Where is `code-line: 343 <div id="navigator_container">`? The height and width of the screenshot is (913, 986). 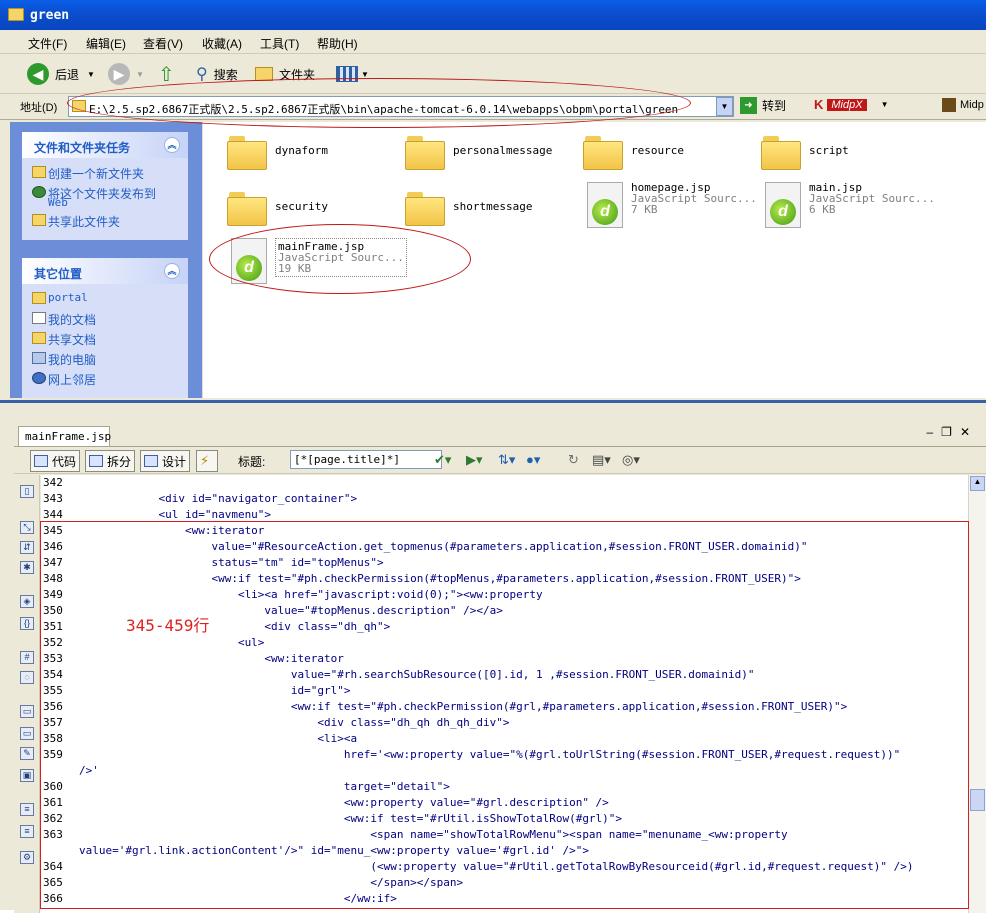
code-line: 343 <div id="navigator_container"> is located at coordinates (199, 499).